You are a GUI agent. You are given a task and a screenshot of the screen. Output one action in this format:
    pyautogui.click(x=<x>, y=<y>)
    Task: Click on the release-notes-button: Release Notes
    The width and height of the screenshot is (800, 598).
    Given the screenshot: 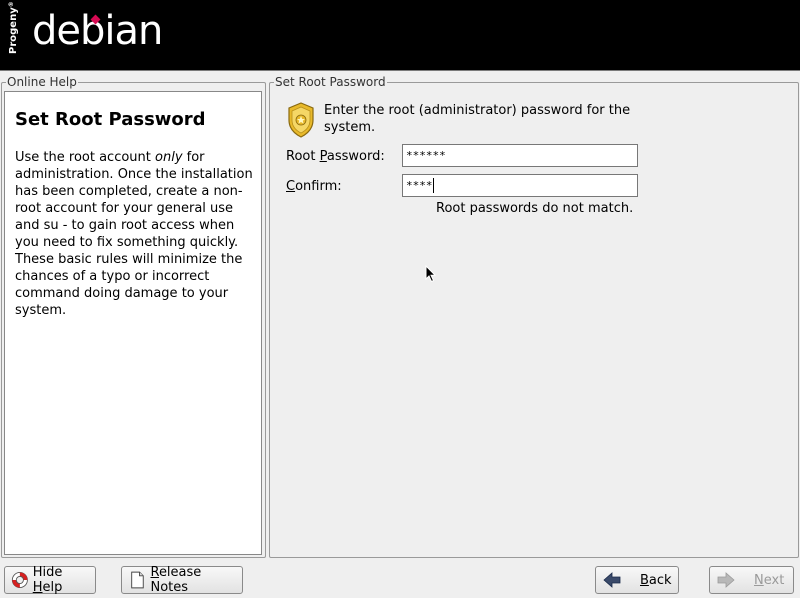 What is the action you would take?
    pyautogui.click(x=182, y=580)
    